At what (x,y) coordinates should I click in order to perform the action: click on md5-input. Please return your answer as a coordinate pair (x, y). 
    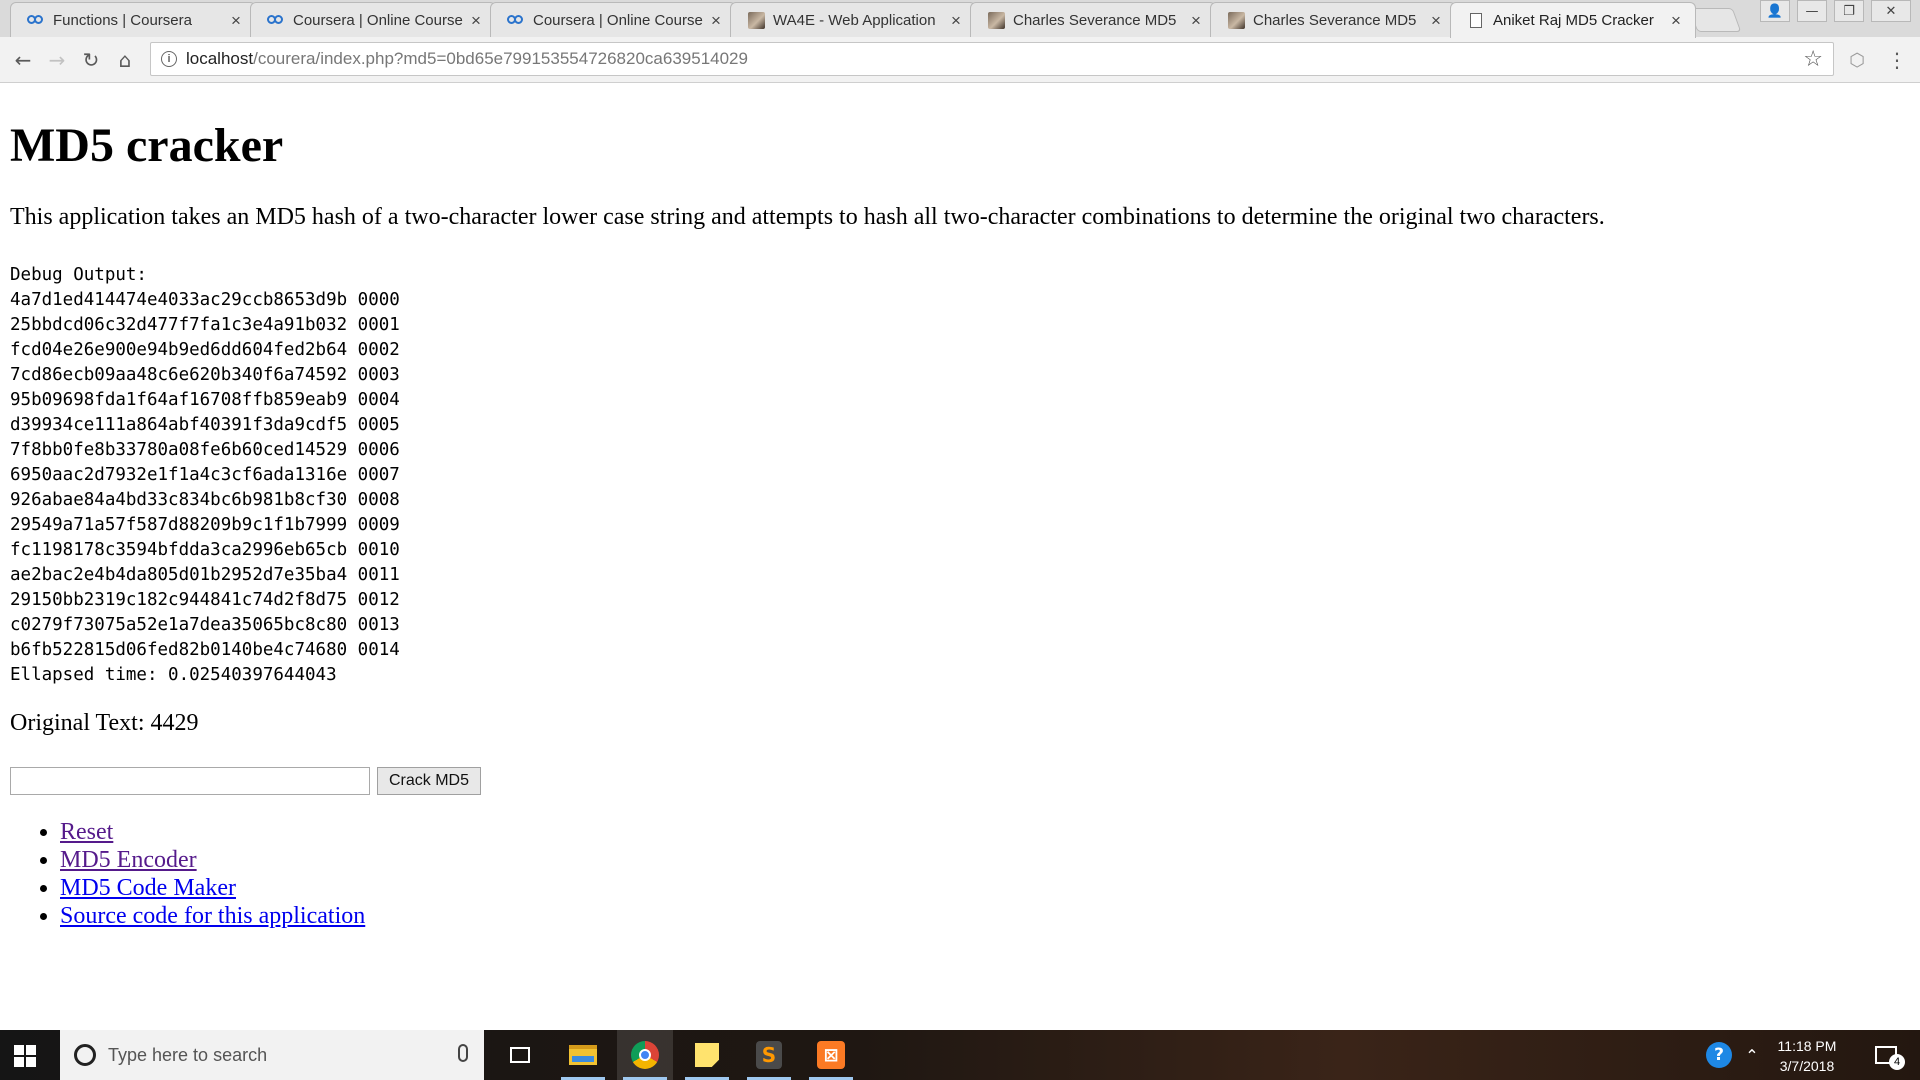
    Looking at the image, I should click on (190, 781).